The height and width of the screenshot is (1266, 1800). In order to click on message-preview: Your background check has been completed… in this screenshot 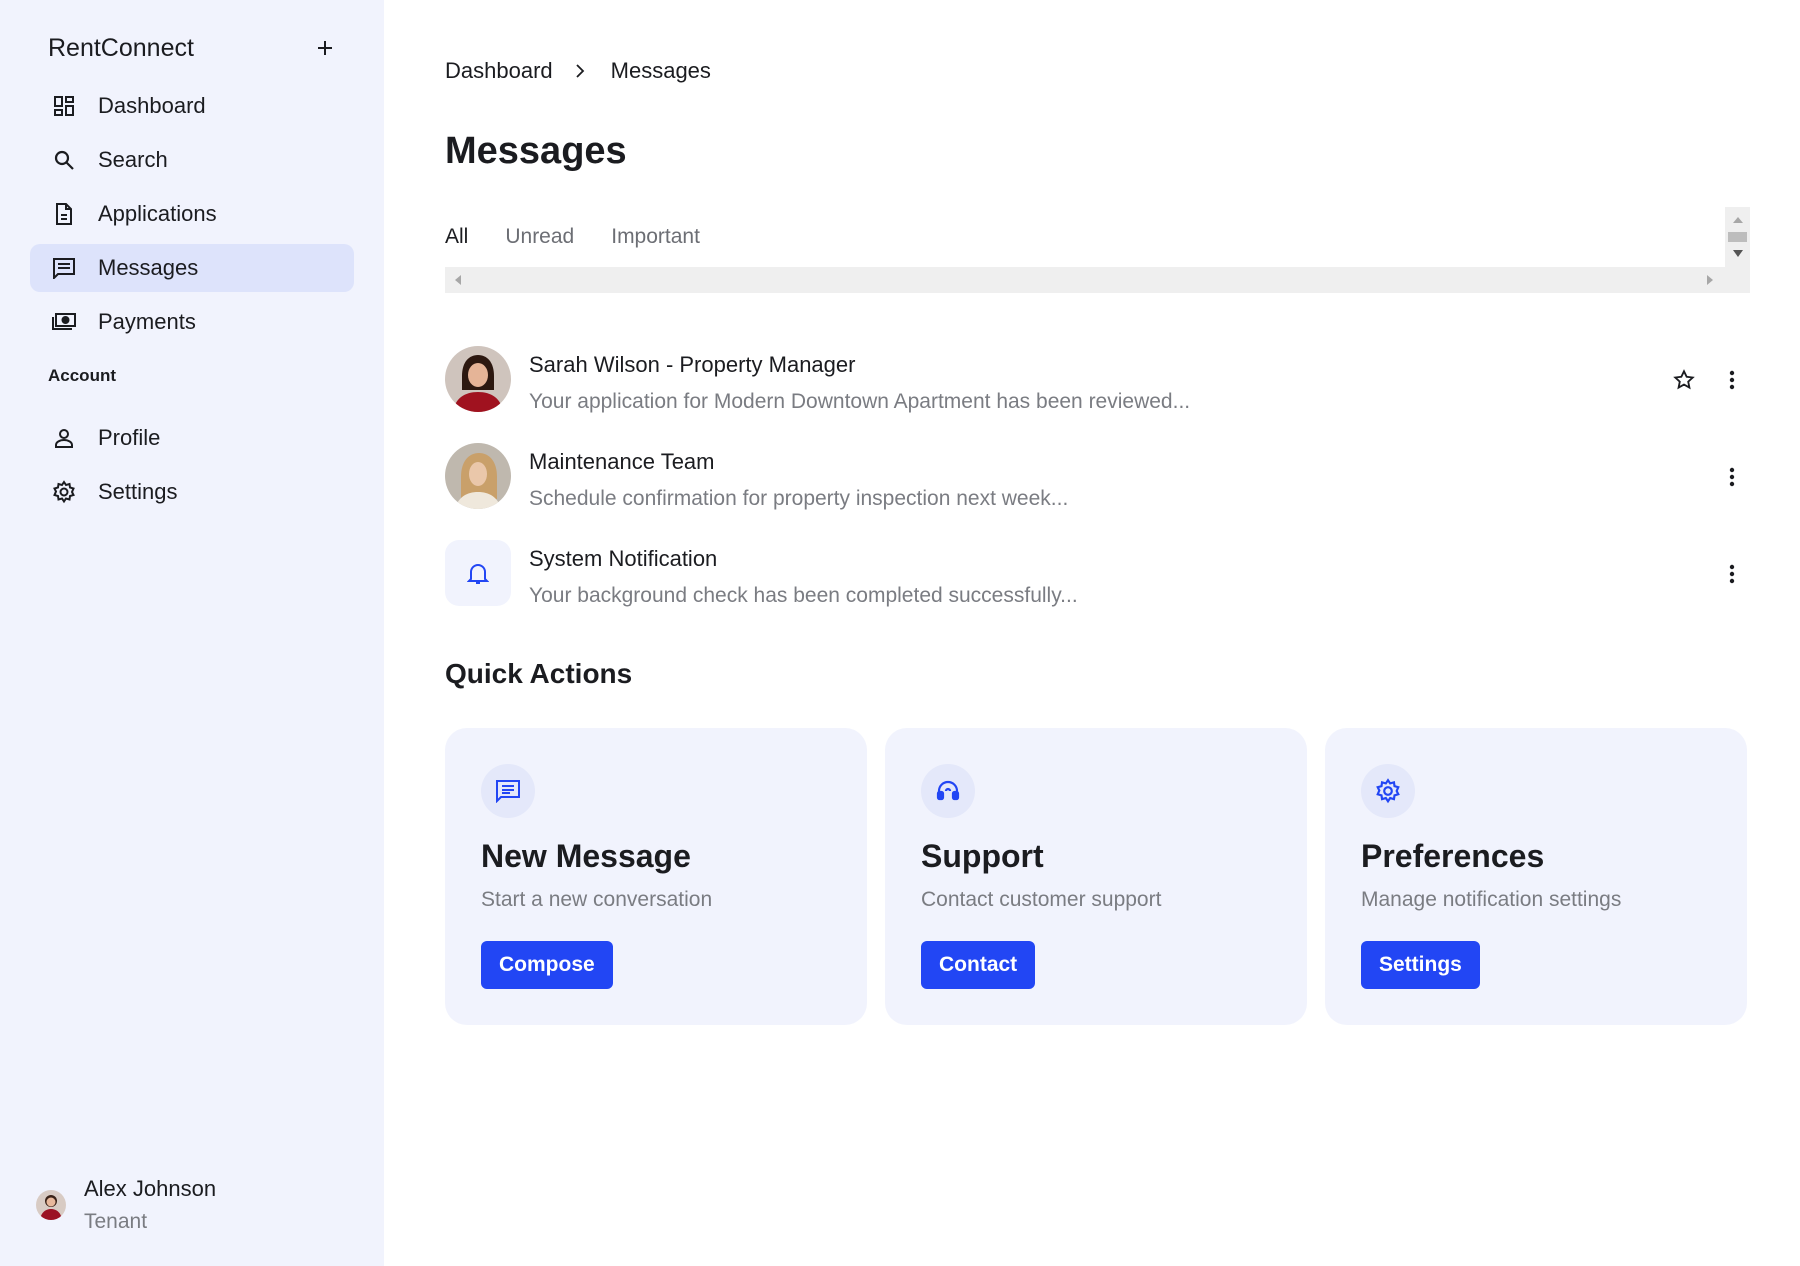, I will do `click(803, 595)`.